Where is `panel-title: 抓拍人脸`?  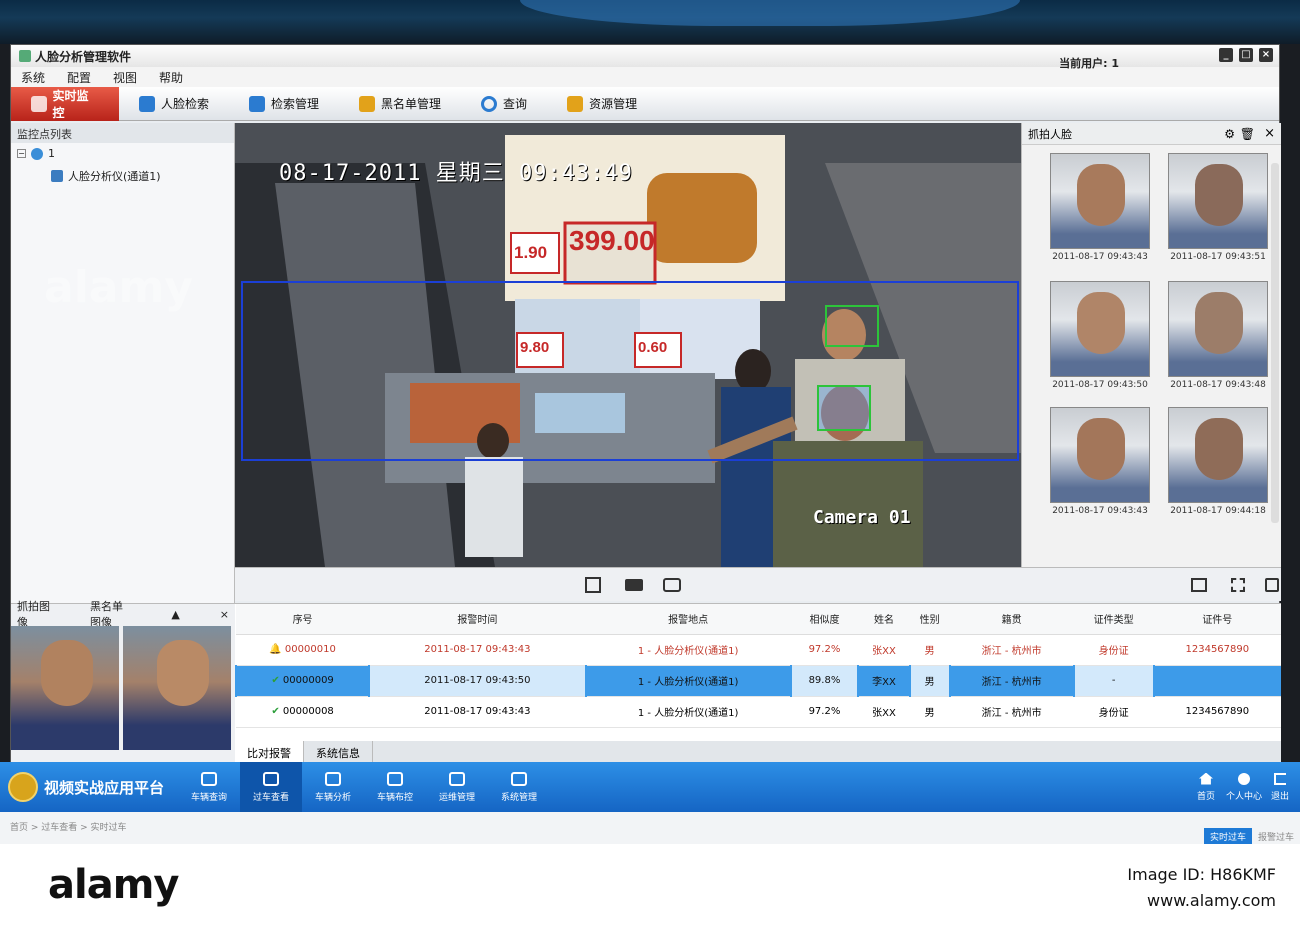 panel-title: 抓拍人脸 is located at coordinates (1050, 134).